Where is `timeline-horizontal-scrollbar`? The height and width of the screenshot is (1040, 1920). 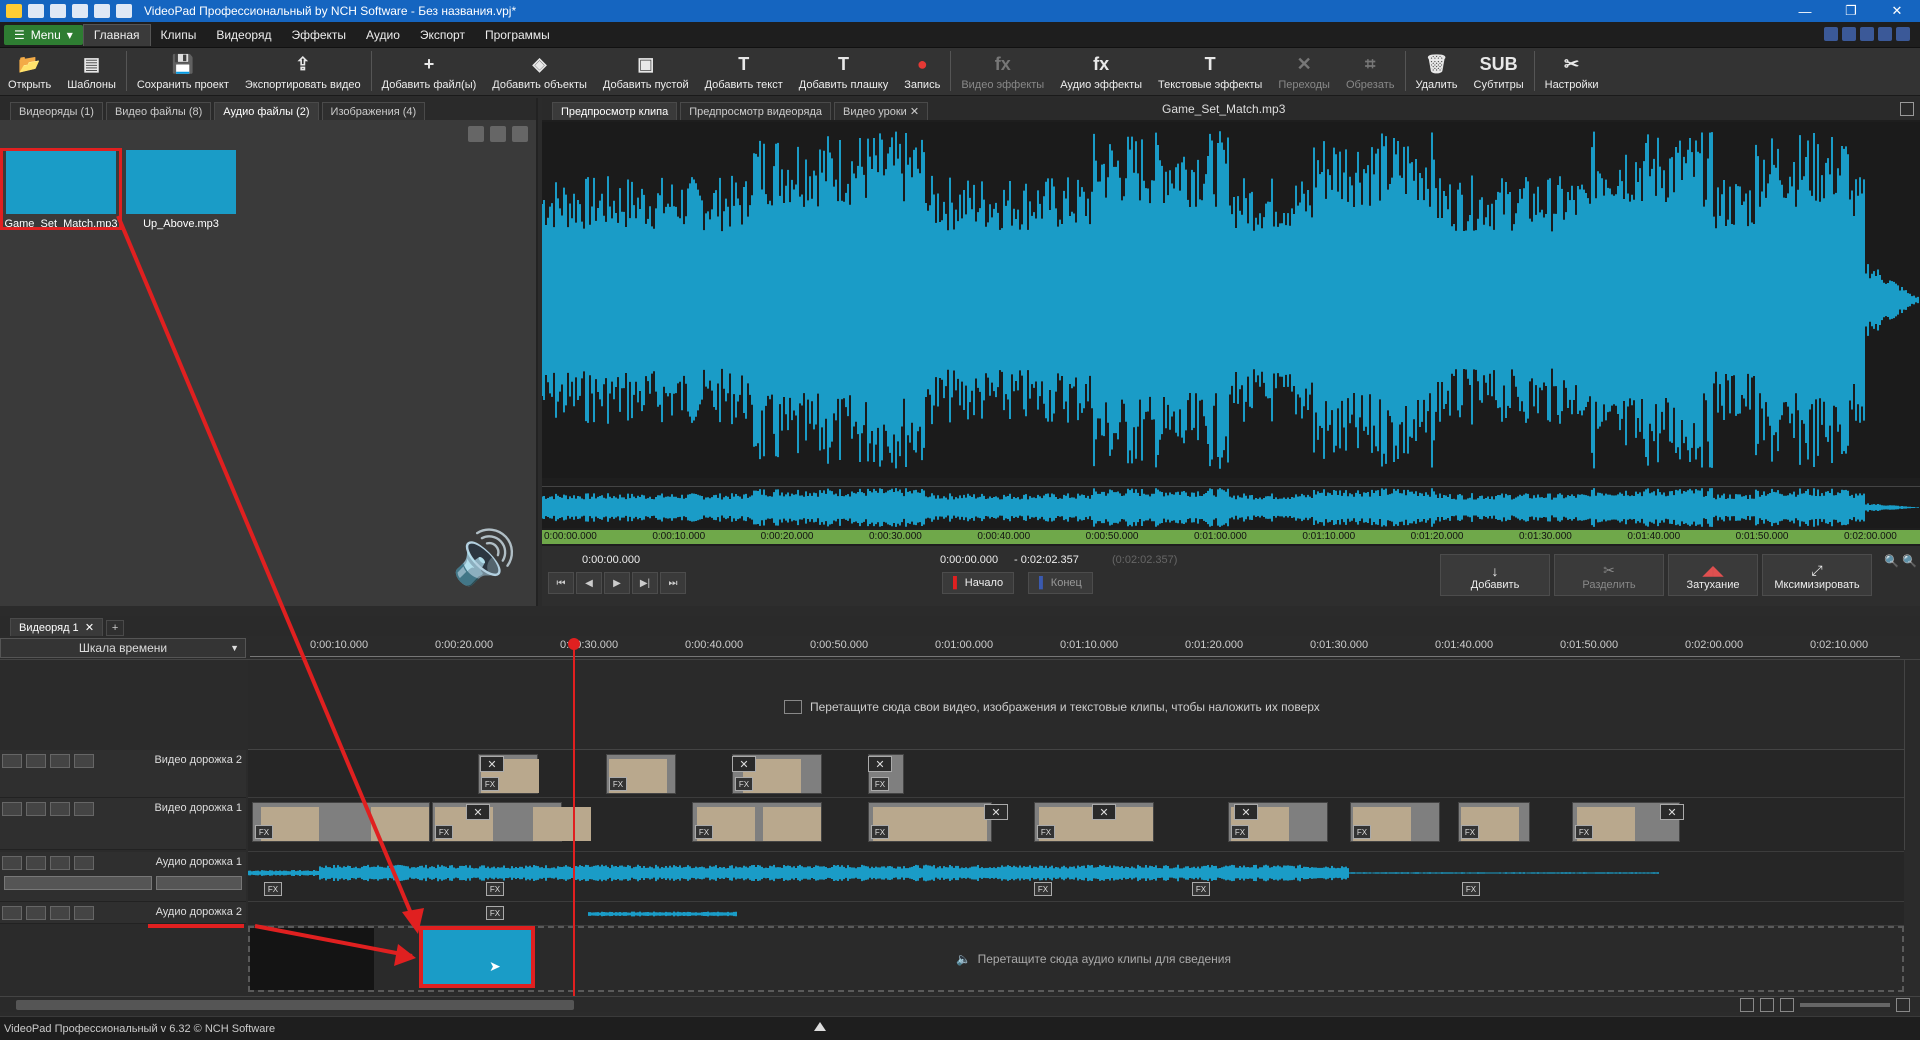
timeline-horizontal-scrollbar is located at coordinates (960, 1004).